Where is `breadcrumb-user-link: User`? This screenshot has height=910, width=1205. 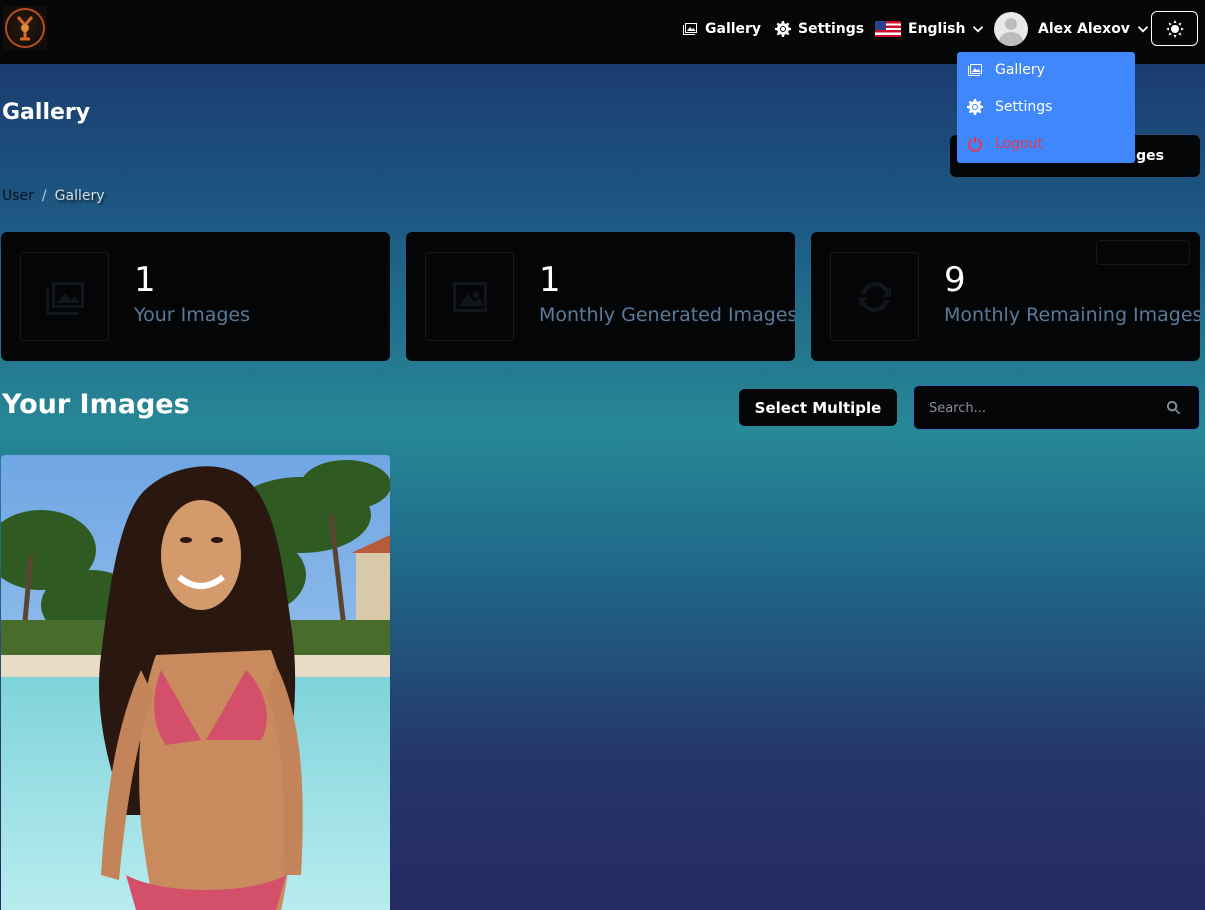
breadcrumb-user-link: User is located at coordinates (18, 196).